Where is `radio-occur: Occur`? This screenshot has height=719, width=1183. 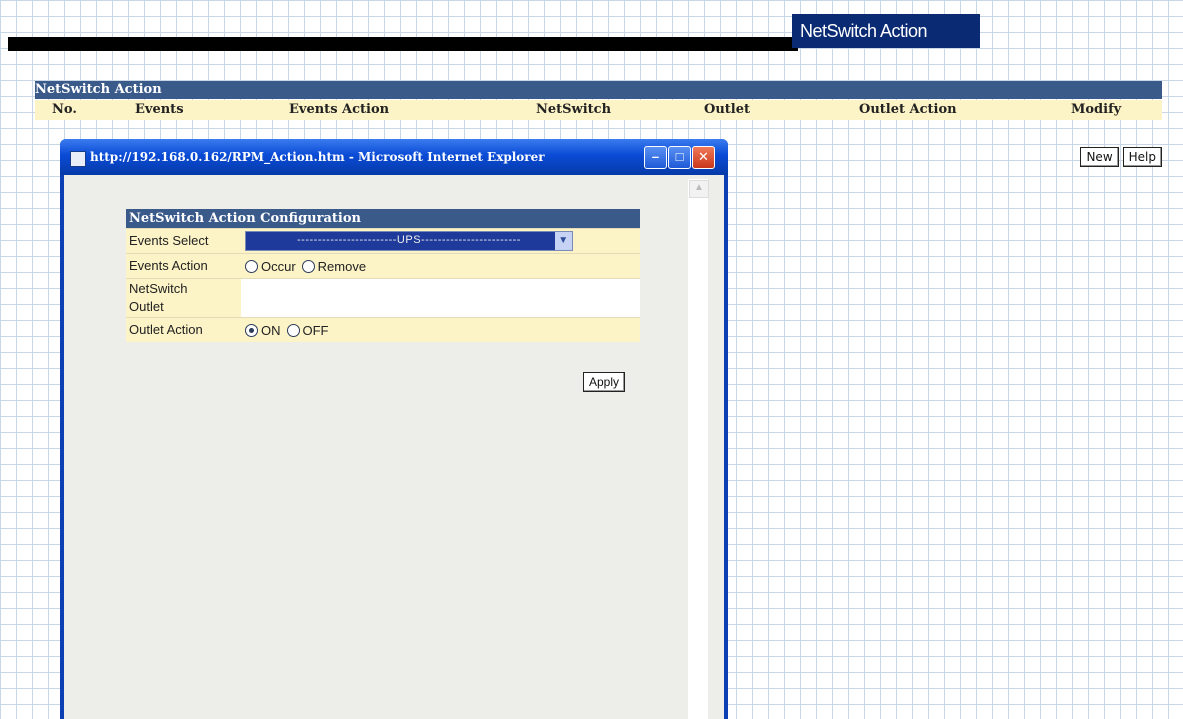
radio-occur: Occur is located at coordinates (270, 266).